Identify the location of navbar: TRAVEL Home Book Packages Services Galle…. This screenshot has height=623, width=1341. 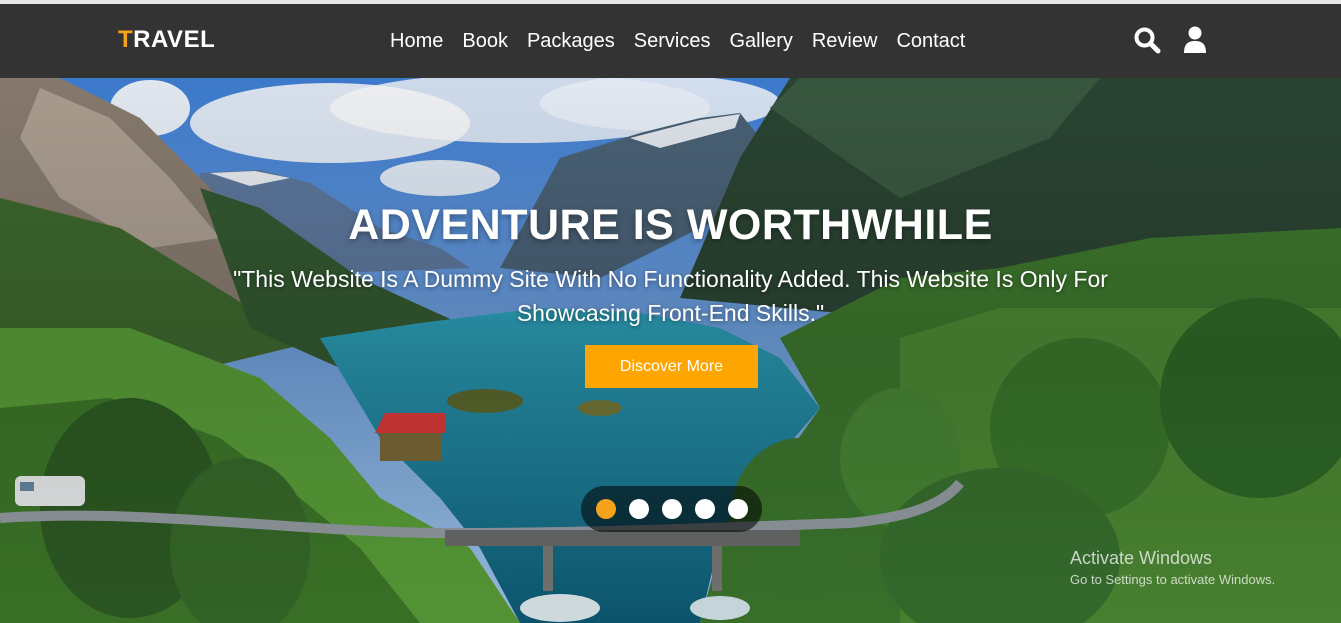
(670, 41).